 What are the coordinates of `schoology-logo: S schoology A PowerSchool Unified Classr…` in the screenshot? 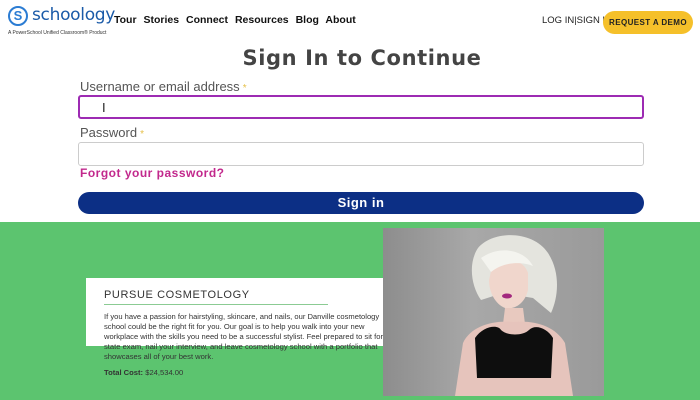 It's located at (61, 21).